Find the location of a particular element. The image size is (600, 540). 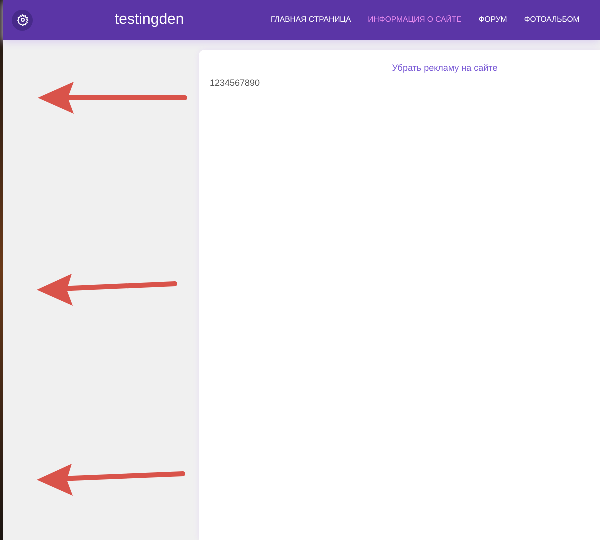

content-text: 1234567890 is located at coordinates (236, 83).